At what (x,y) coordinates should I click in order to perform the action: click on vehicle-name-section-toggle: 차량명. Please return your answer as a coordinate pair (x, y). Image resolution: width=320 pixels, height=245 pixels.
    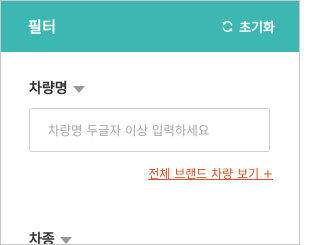
    Looking at the image, I should click on (57, 88).